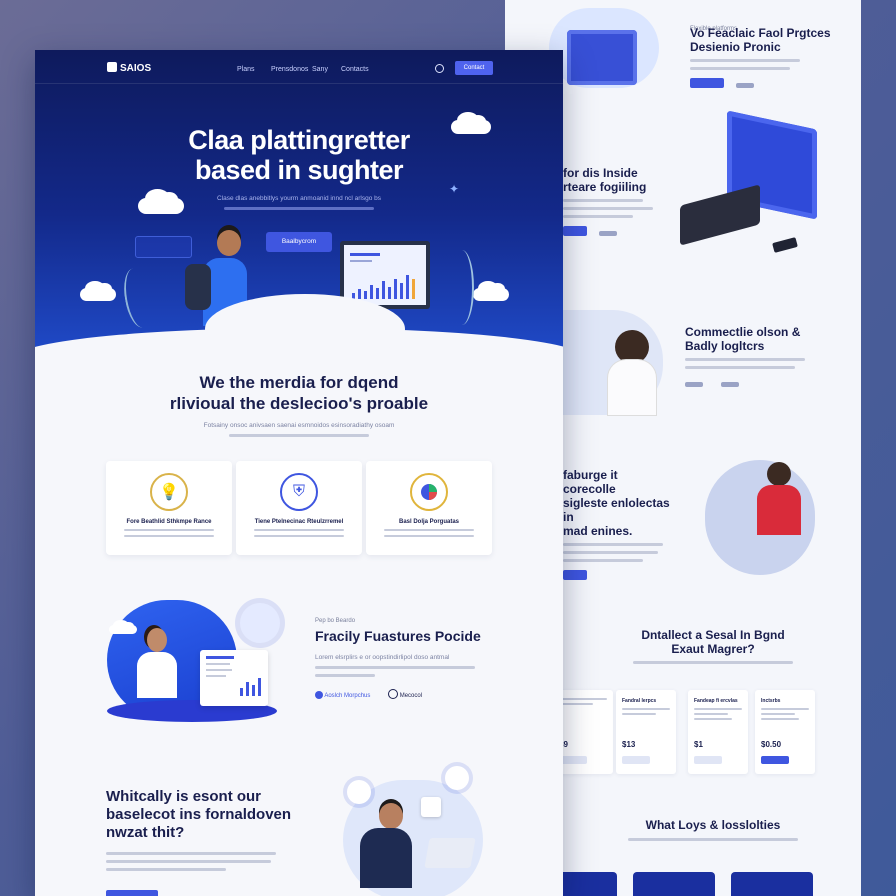 The height and width of the screenshot is (896, 896). I want to click on frame-icon, so click(431, 807).